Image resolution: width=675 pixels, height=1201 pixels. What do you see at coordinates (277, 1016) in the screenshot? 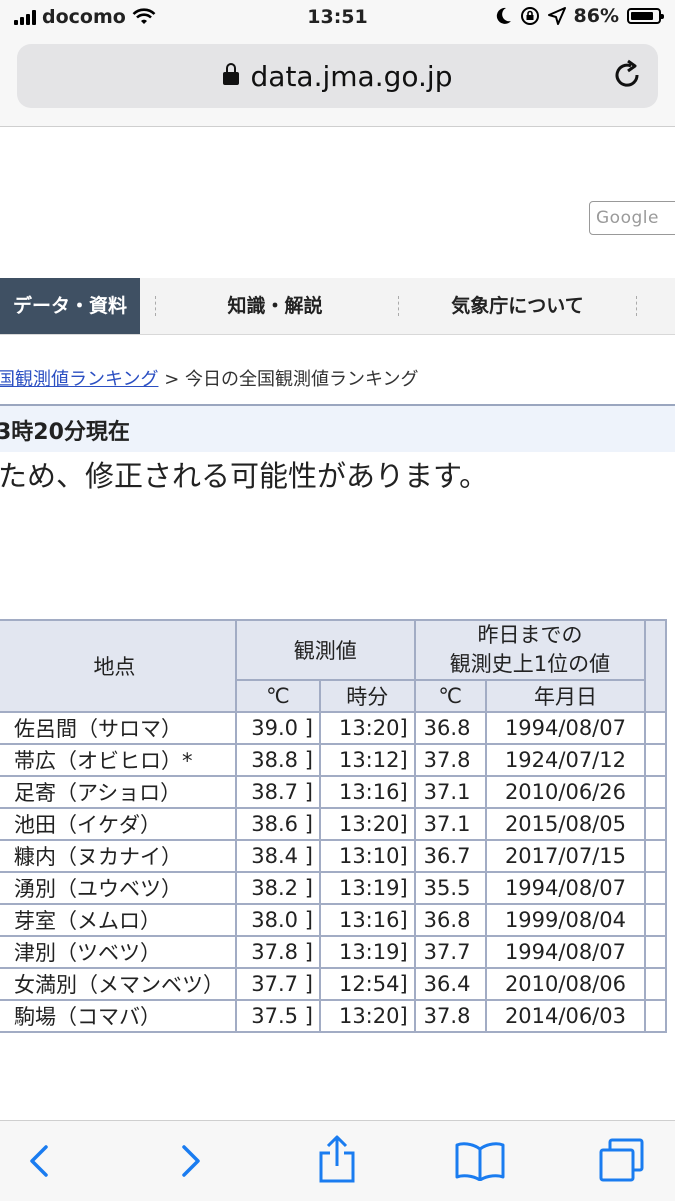
I see `cell-value: 37.5 ]` at bounding box center [277, 1016].